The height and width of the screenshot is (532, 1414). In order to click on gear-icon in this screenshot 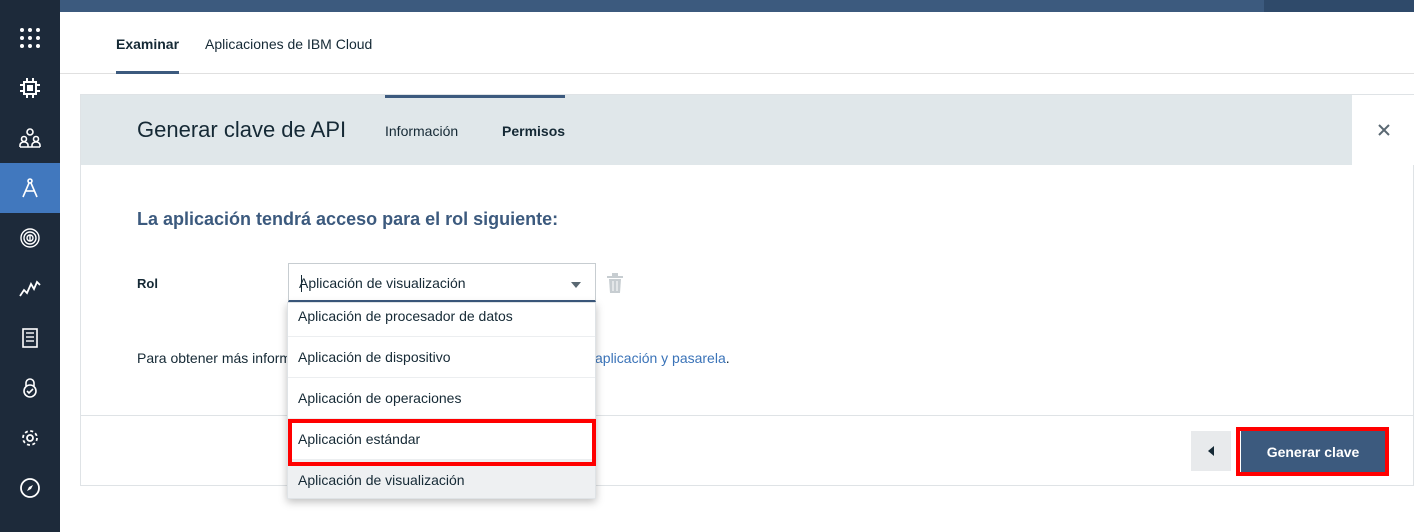, I will do `click(30, 438)`.